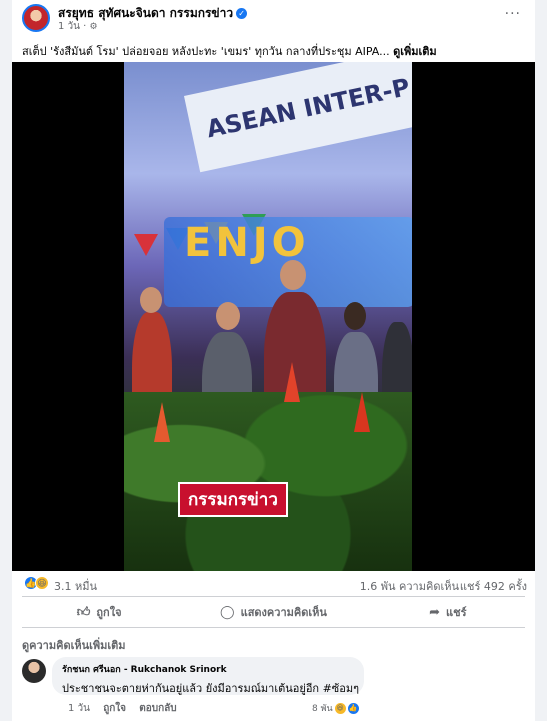  What do you see at coordinates (127, 708) in the screenshot?
I see `comment-meta: 1 วัน ถูกใจ ตอบกลับ` at bounding box center [127, 708].